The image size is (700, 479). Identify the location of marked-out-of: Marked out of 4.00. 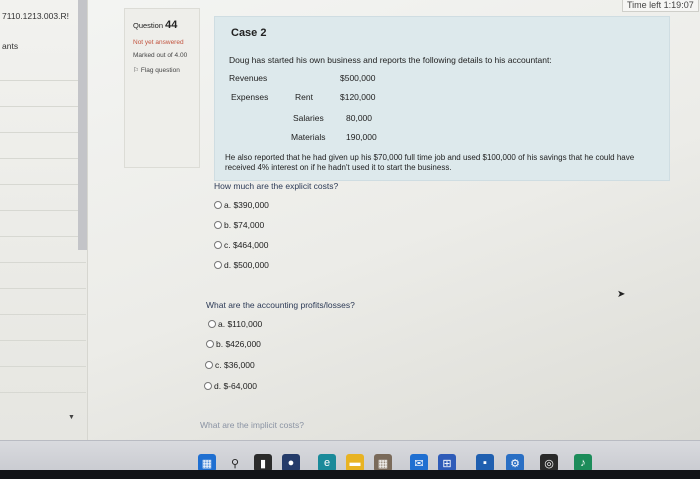
(160, 56).